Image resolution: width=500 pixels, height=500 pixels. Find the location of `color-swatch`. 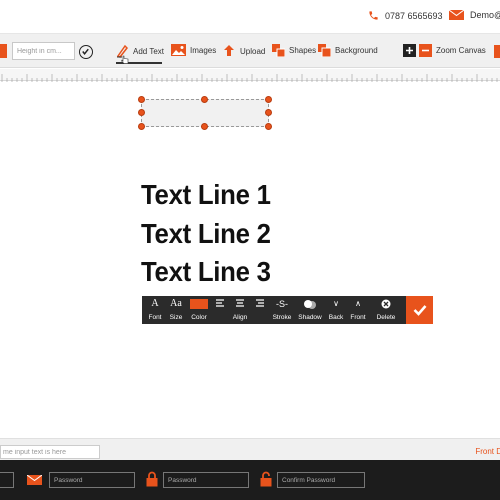

color-swatch is located at coordinates (199, 304).